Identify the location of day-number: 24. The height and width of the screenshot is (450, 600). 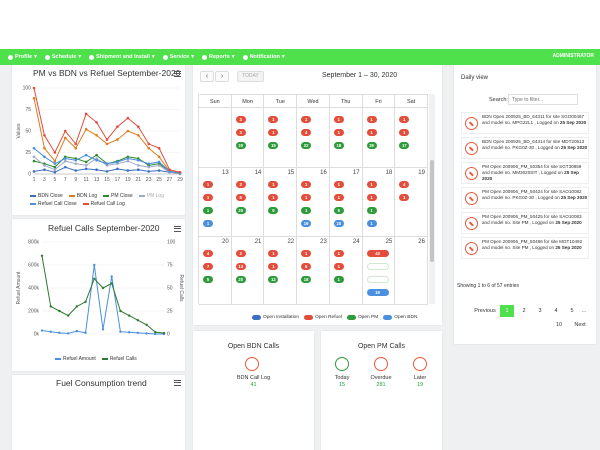
(346, 242).